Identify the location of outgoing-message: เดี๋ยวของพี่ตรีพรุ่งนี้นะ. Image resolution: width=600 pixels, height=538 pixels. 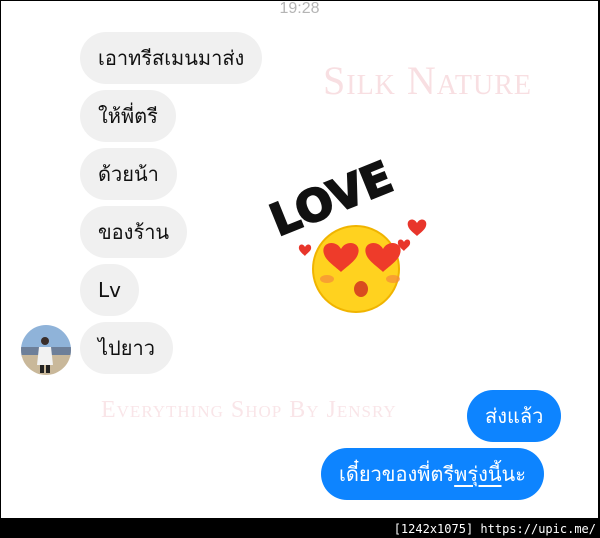
(432, 474).